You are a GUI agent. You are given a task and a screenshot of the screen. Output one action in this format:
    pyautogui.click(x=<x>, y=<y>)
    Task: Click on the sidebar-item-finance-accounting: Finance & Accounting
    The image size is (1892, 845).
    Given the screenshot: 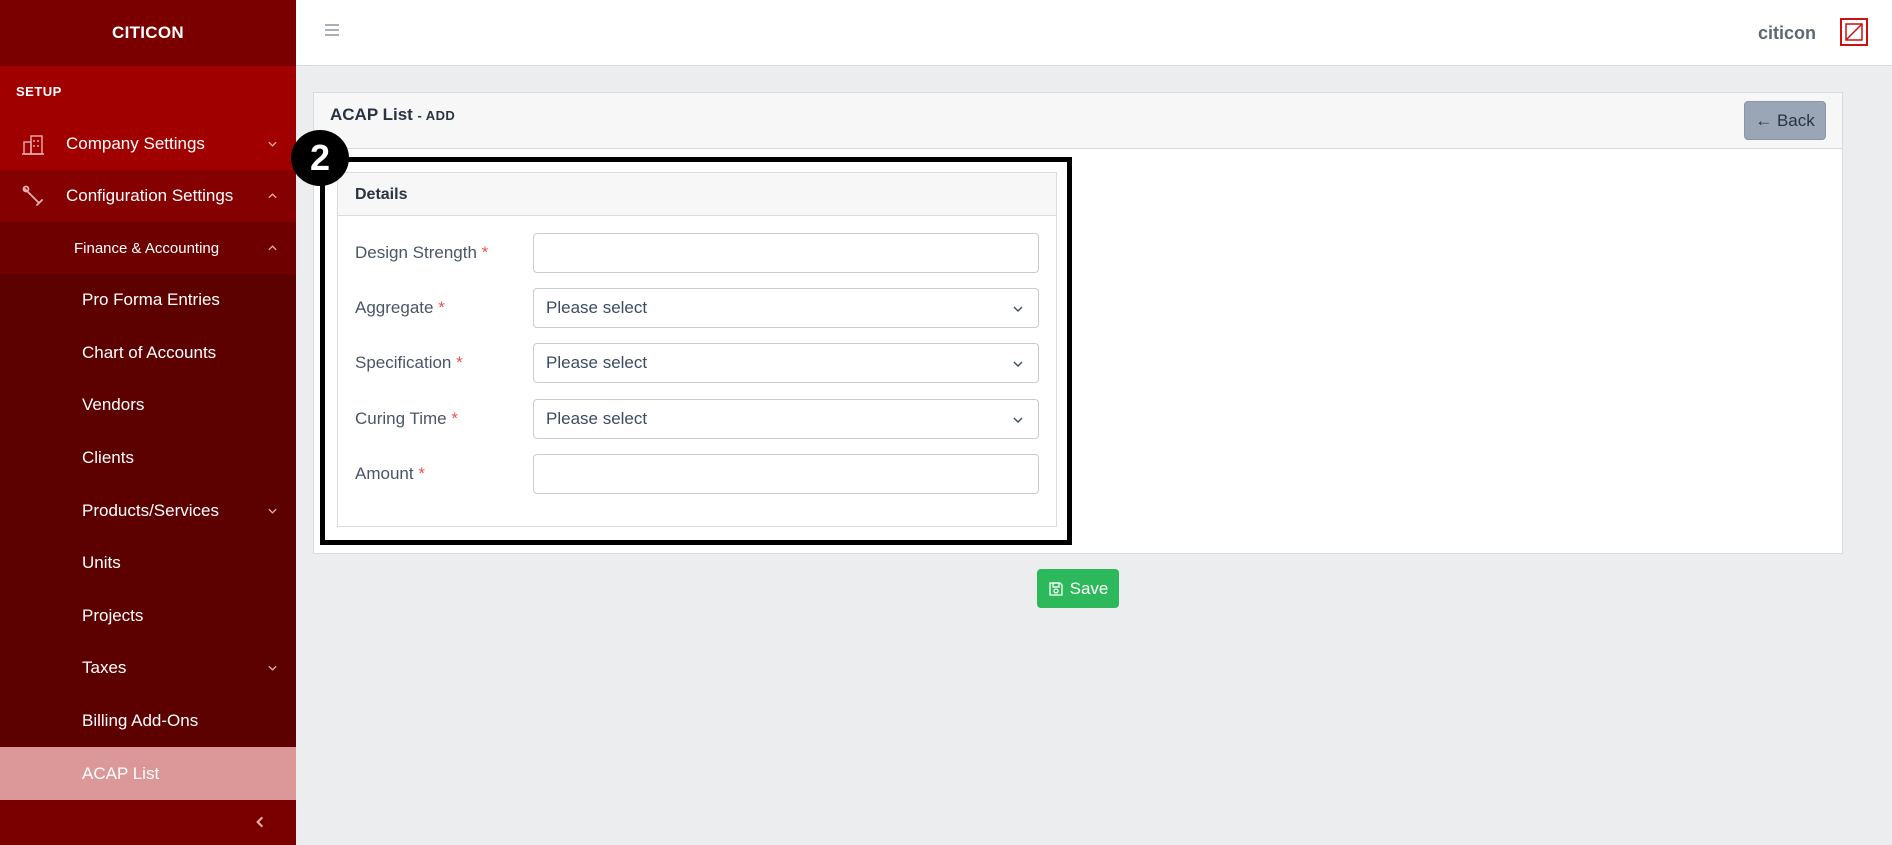 What is the action you would take?
    pyautogui.click(x=148, y=248)
    